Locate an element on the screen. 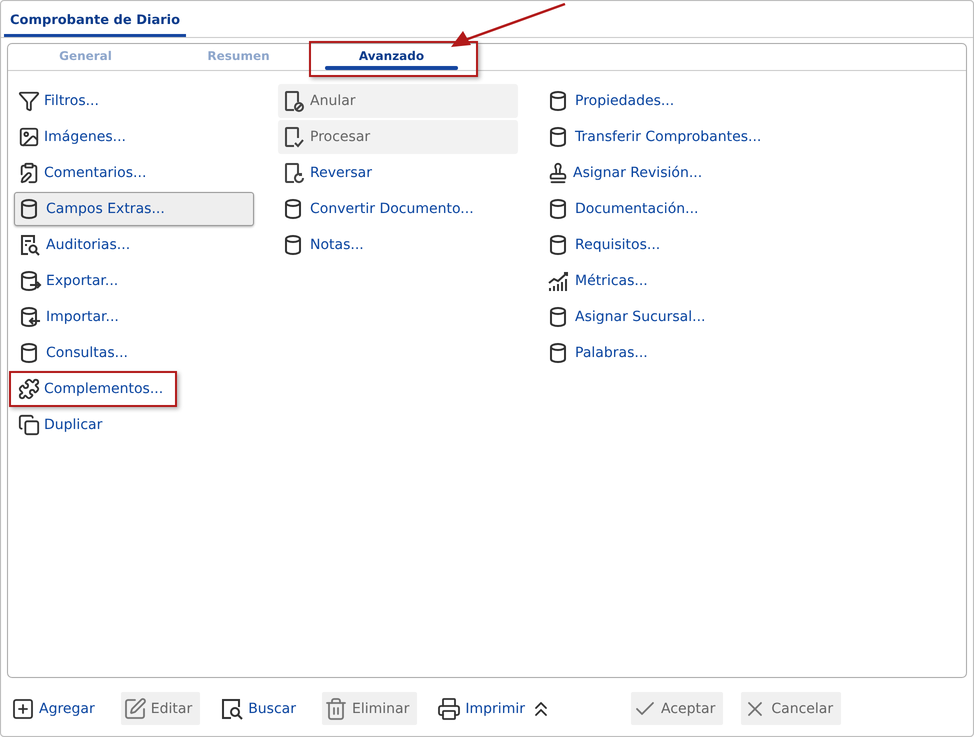 This screenshot has width=974, height=737. search-icon is located at coordinates (232, 708).